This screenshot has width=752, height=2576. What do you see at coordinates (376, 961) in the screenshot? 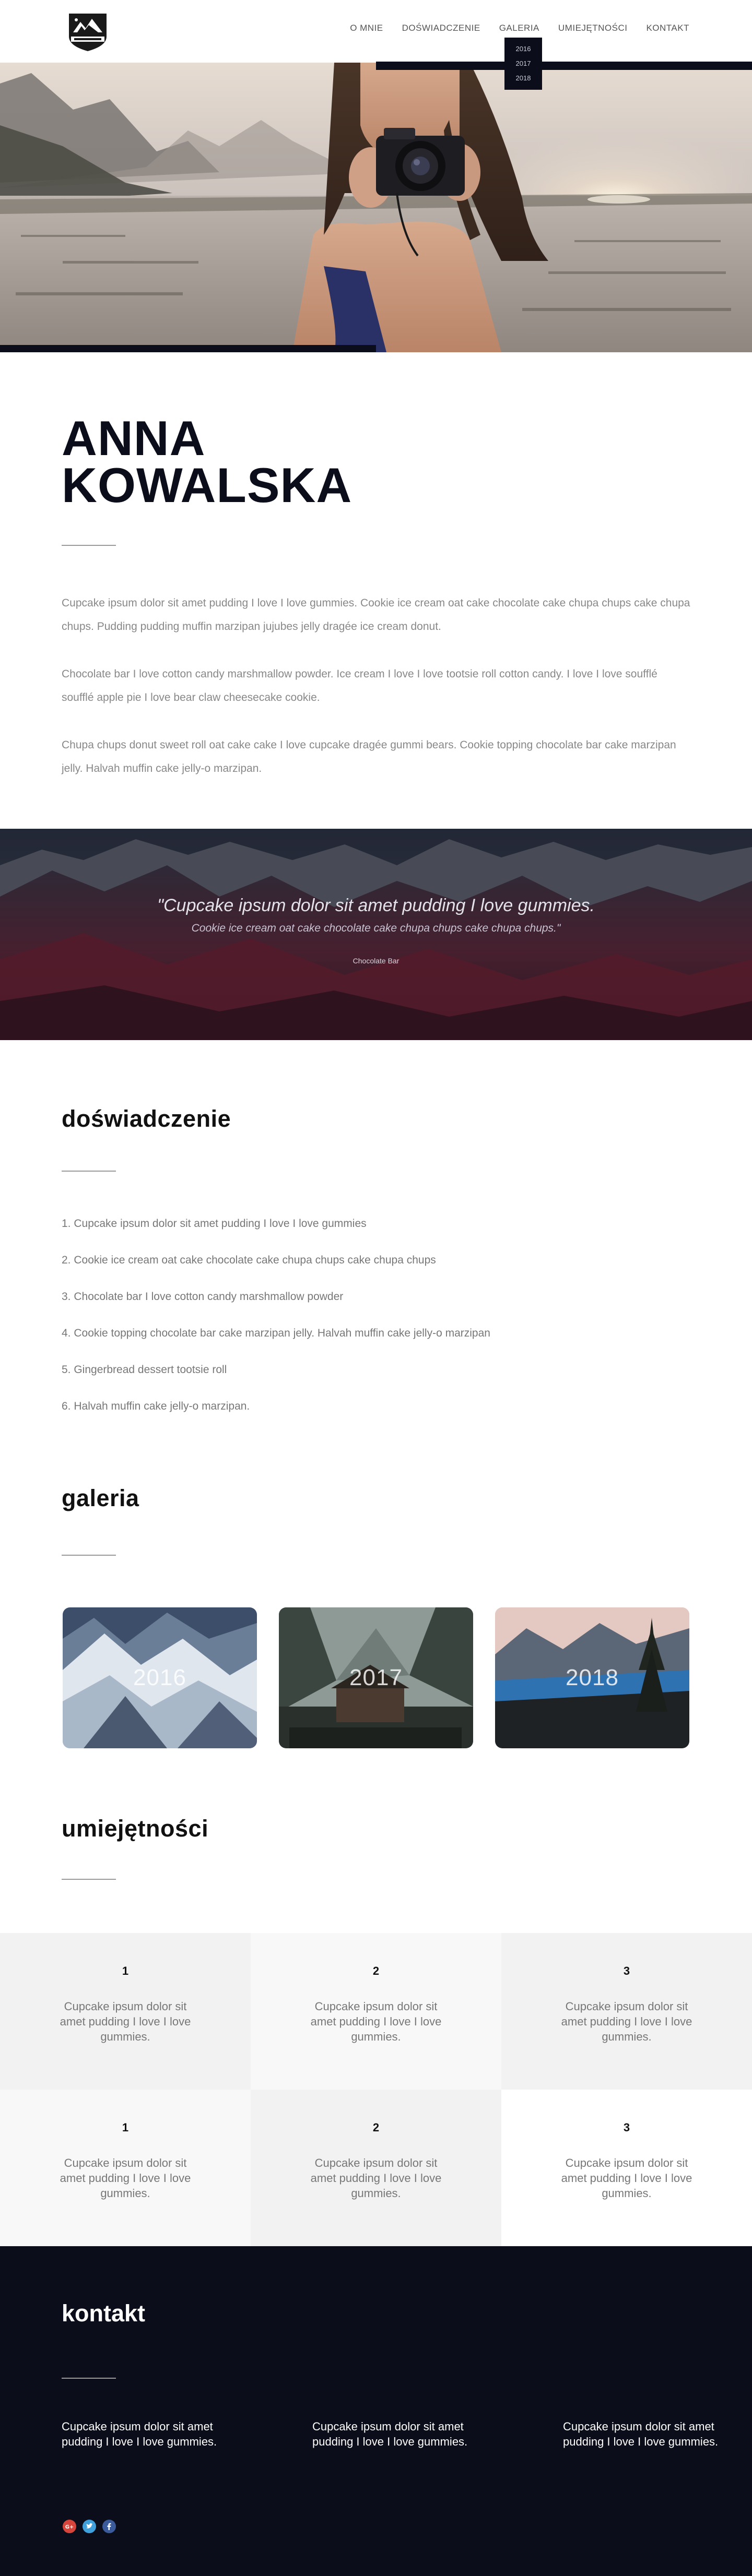
I see `quote-author: Chocolate Bar` at bounding box center [376, 961].